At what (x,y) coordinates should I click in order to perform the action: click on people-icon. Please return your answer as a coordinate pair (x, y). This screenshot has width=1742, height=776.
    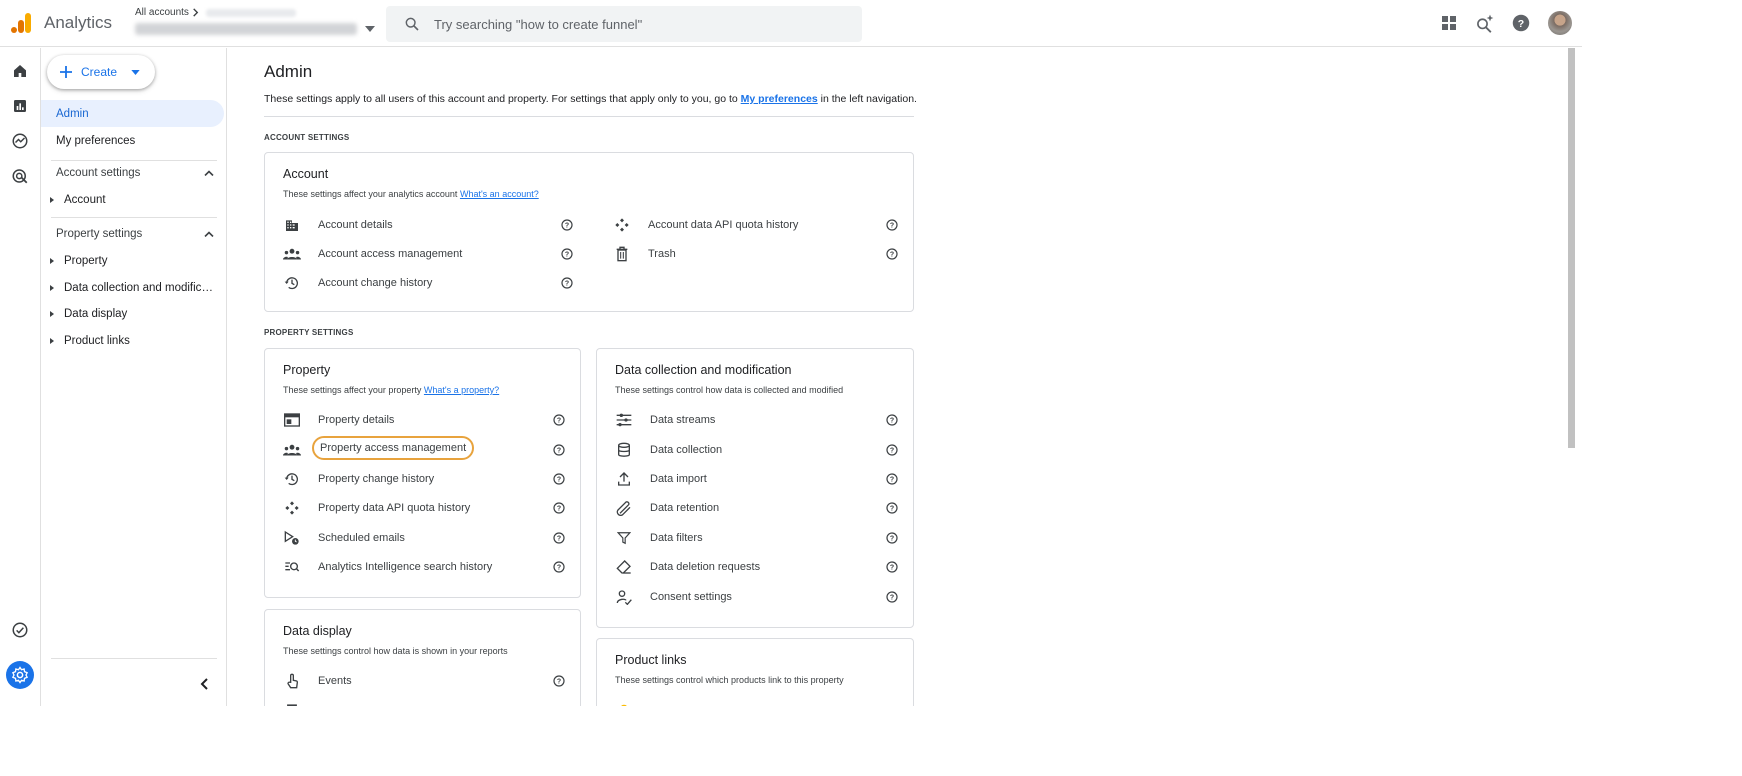
    Looking at the image, I should click on (292, 450).